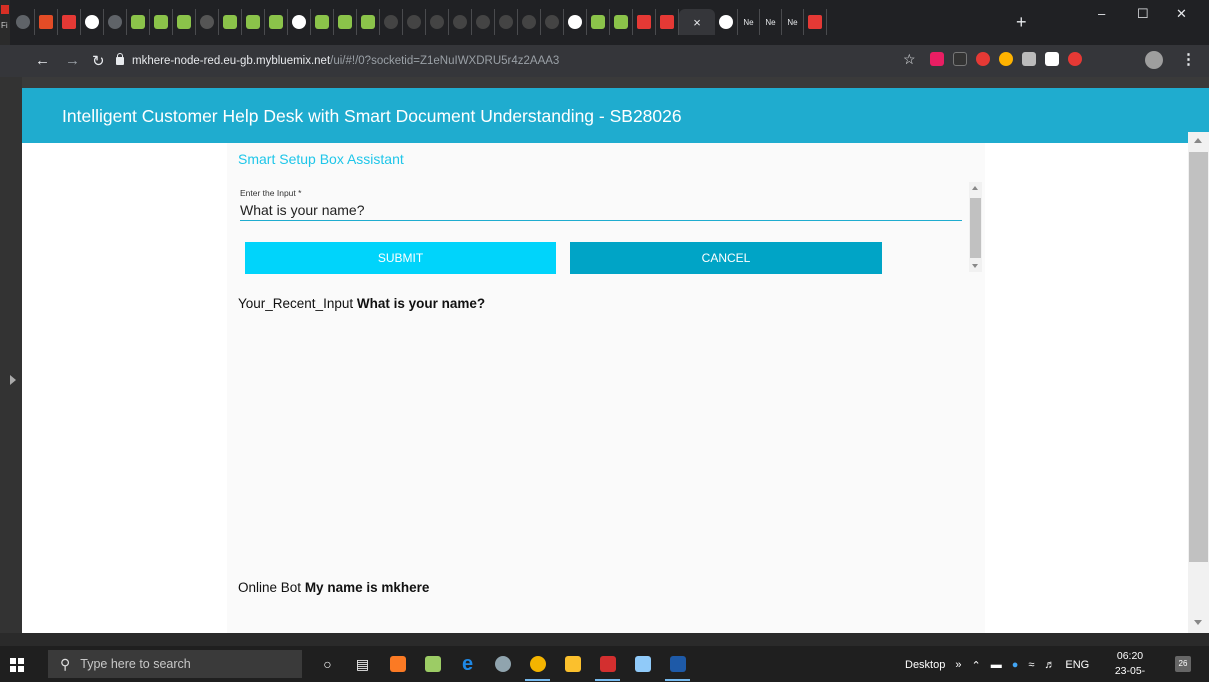 This screenshot has width=1209, height=682. What do you see at coordinates (1075, 59) in the screenshot?
I see `download-icon` at bounding box center [1075, 59].